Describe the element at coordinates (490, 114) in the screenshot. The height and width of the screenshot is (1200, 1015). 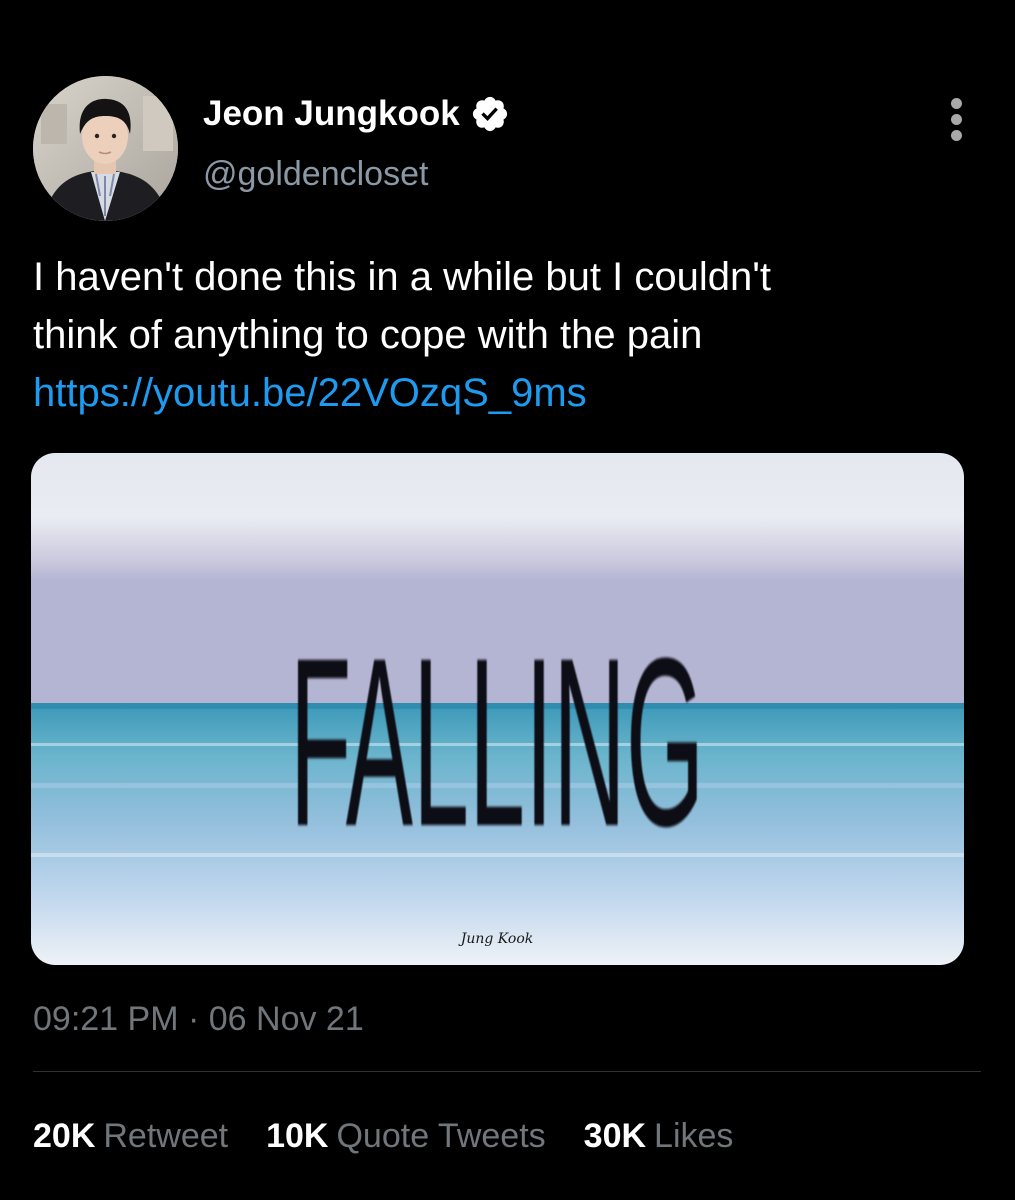
I see `verified-badge-icon` at that location.